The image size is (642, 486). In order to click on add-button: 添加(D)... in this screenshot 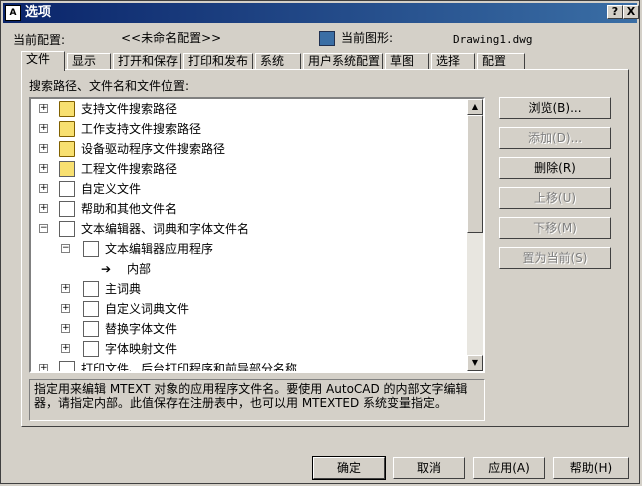, I will do `click(555, 138)`.